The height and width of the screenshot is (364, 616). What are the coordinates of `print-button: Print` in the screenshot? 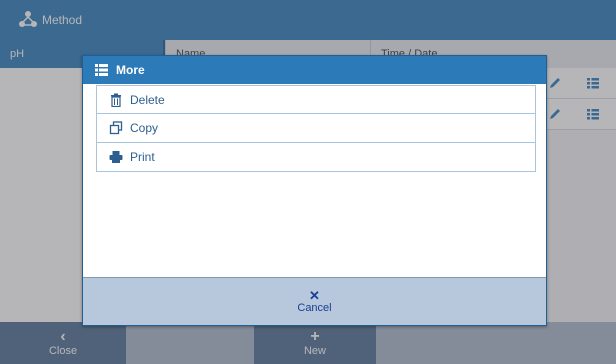 It's located at (316, 157).